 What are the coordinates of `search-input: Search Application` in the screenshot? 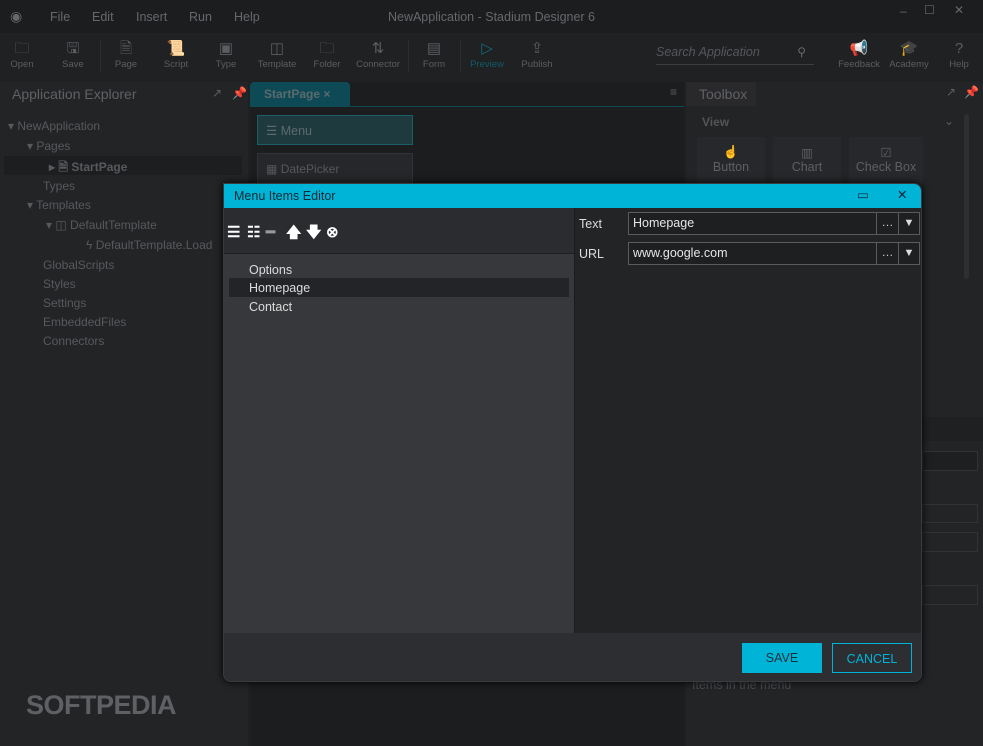 It's located at (708, 52).